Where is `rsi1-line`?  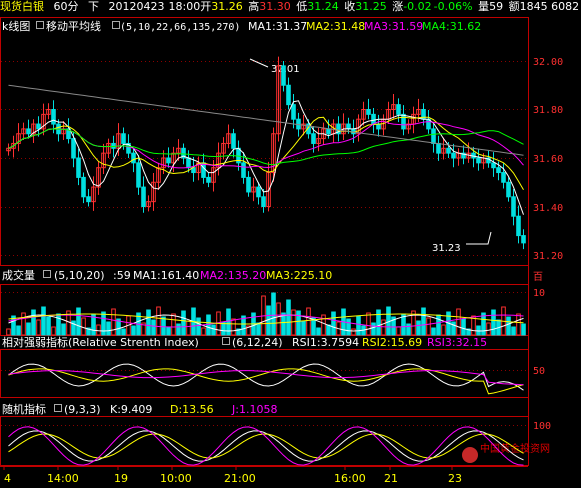
rsi1-line is located at coordinates (266, 377).